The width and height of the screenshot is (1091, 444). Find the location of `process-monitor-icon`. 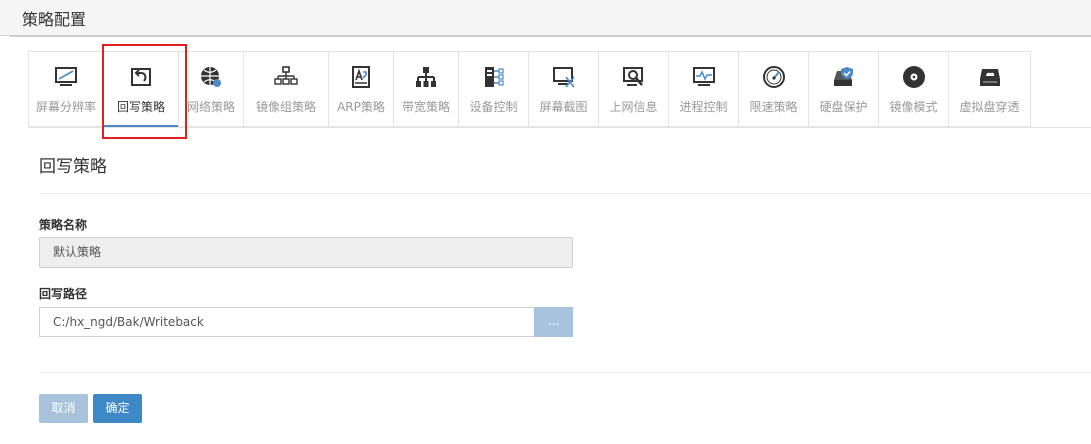

process-monitor-icon is located at coordinates (703, 76).